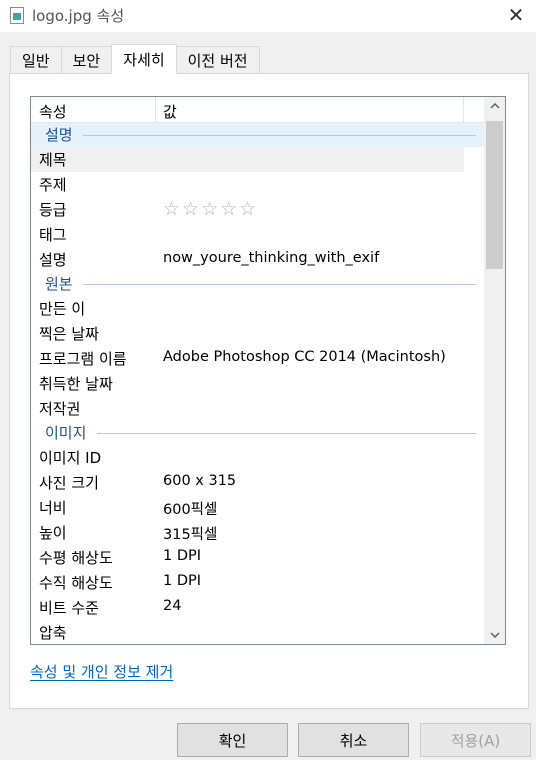 The width and height of the screenshot is (536, 760). What do you see at coordinates (62, 309) in the screenshot?
I see `property-name: 만든 이` at bounding box center [62, 309].